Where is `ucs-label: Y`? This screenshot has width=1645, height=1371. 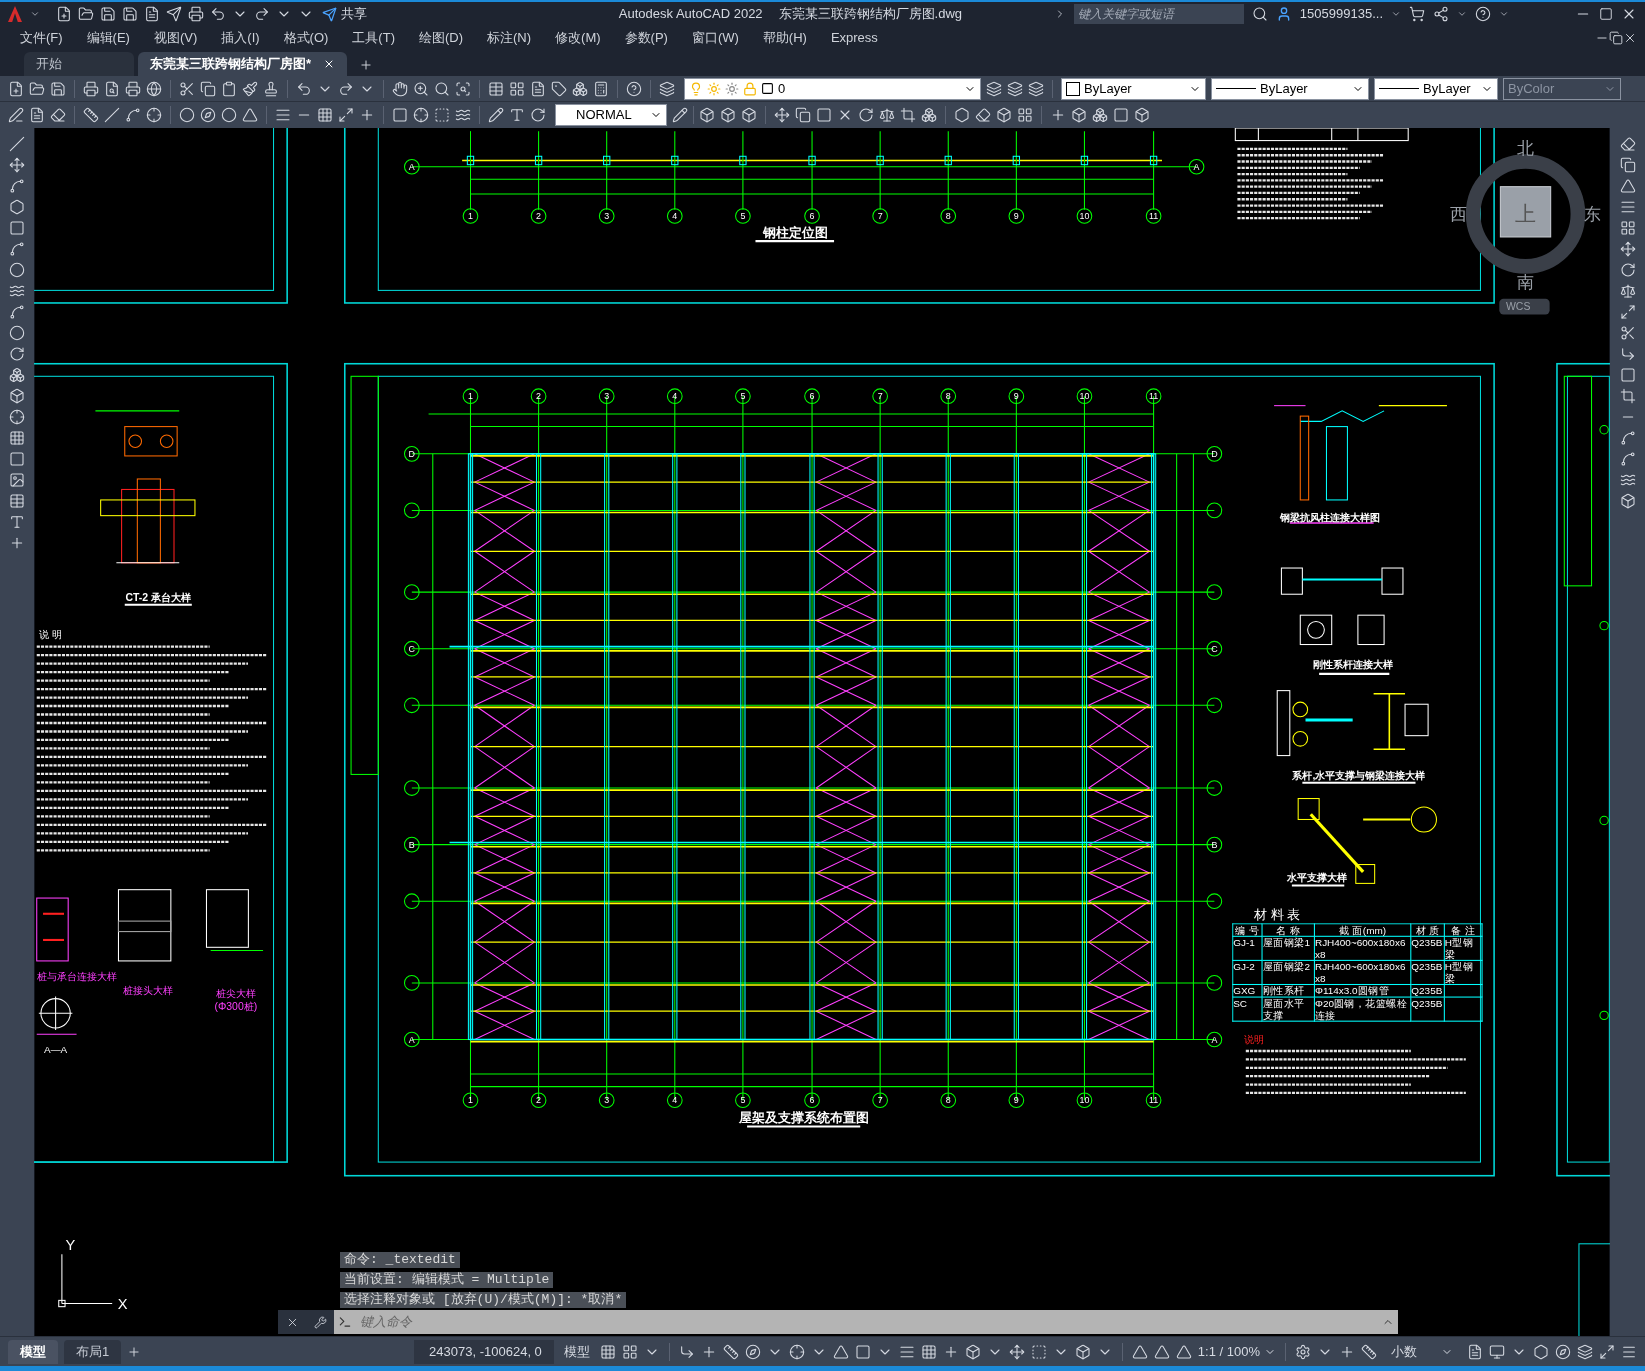 ucs-label: Y is located at coordinates (70, 1245).